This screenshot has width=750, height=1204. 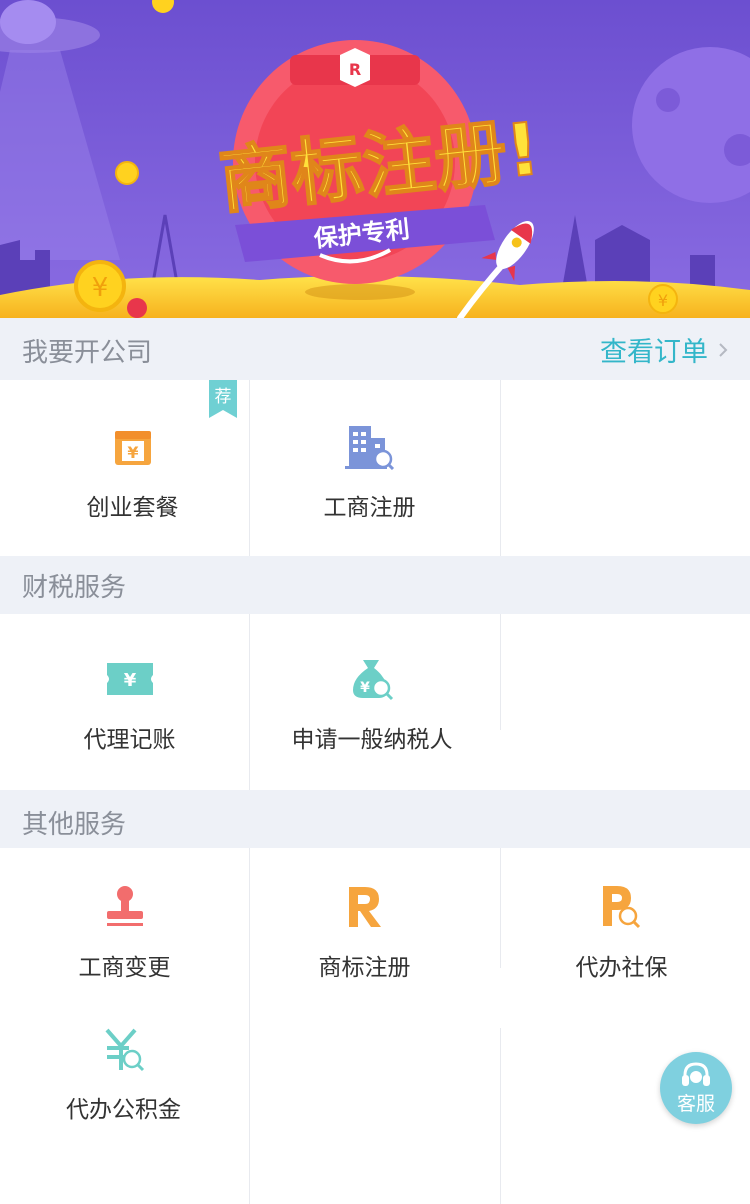 I want to click on grid-item-label: 代办社保, so click(x=621, y=968).